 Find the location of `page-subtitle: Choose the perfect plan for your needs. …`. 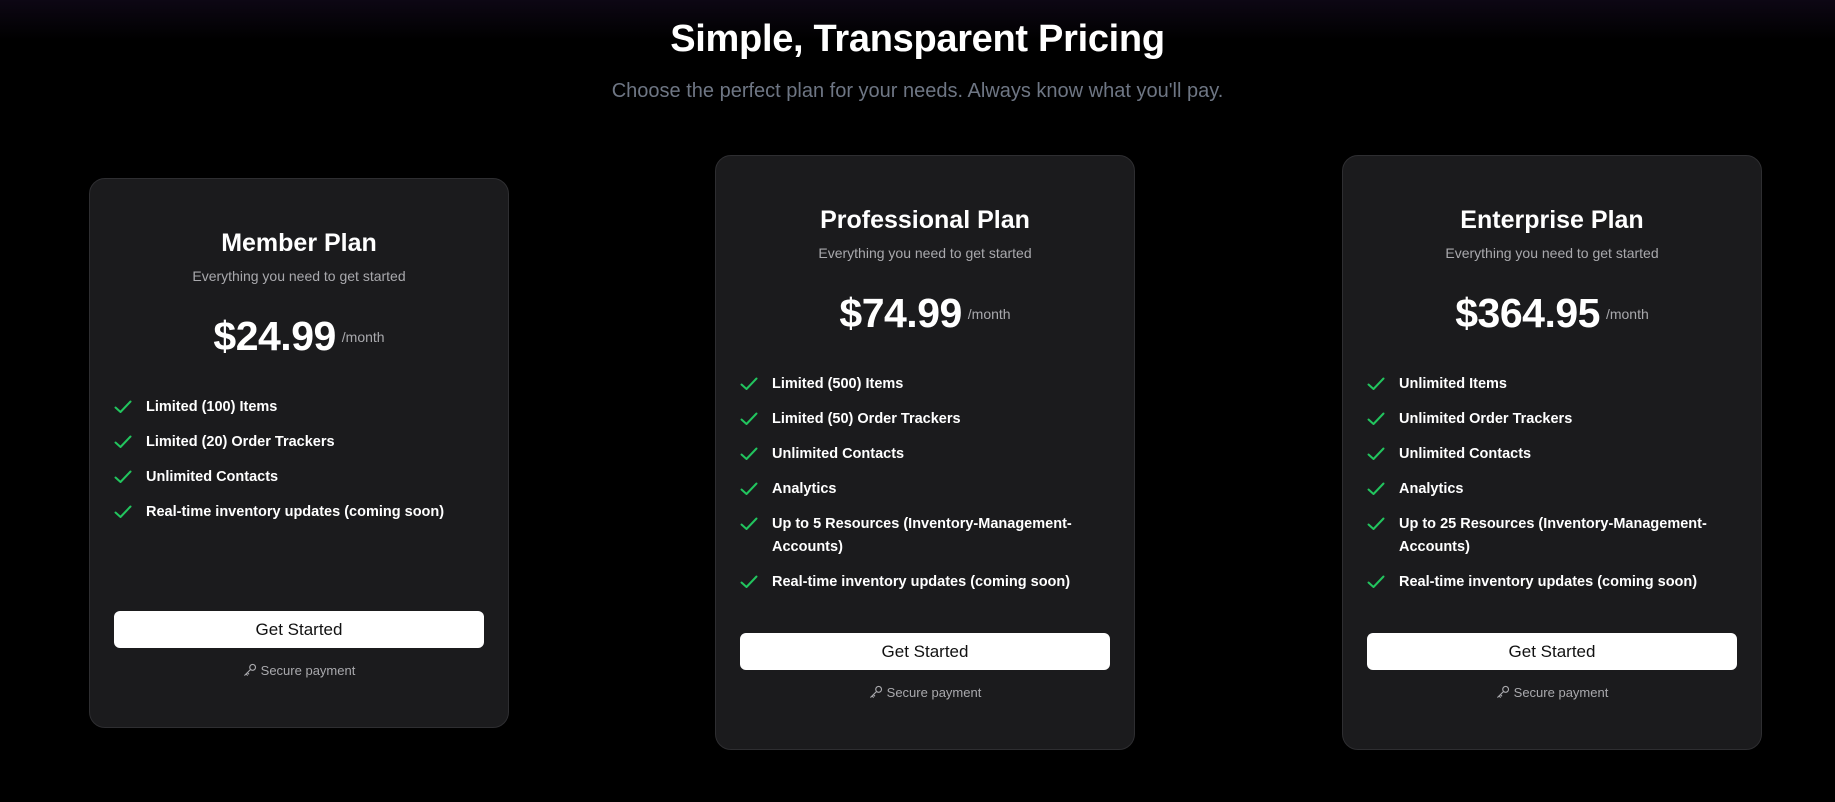

page-subtitle: Choose the perfect plan for your needs. … is located at coordinates (917, 91).